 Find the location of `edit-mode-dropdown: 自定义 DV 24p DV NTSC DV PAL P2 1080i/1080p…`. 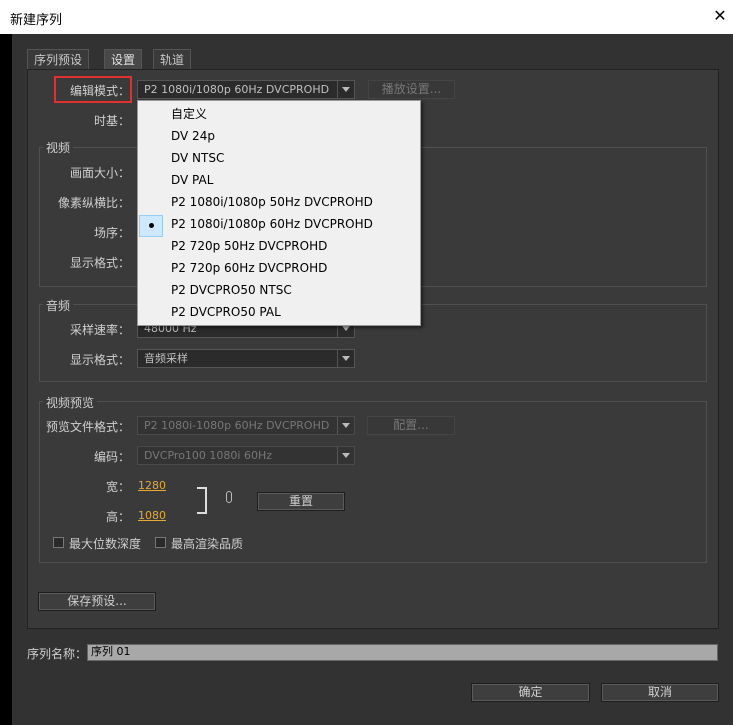

edit-mode-dropdown: 自定义 DV 24p DV NTSC DV PAL P2 1080i/1080p… is located at coordinates (279, 213).